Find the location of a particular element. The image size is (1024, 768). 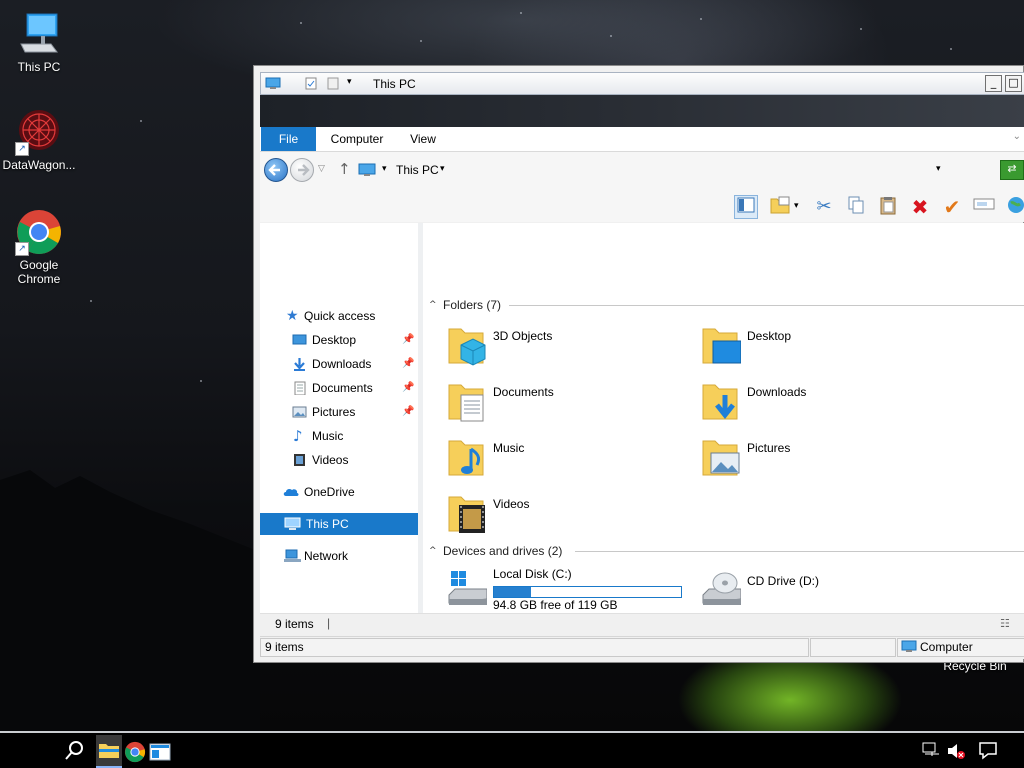

delete-icon: ✖ is located at coordinates (920, 207).